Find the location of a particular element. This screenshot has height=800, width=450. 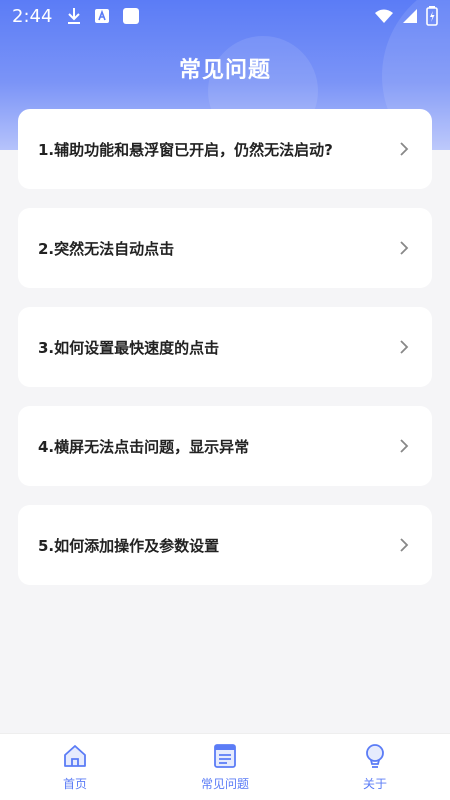

system-icons is located at coordinates (406, 16).